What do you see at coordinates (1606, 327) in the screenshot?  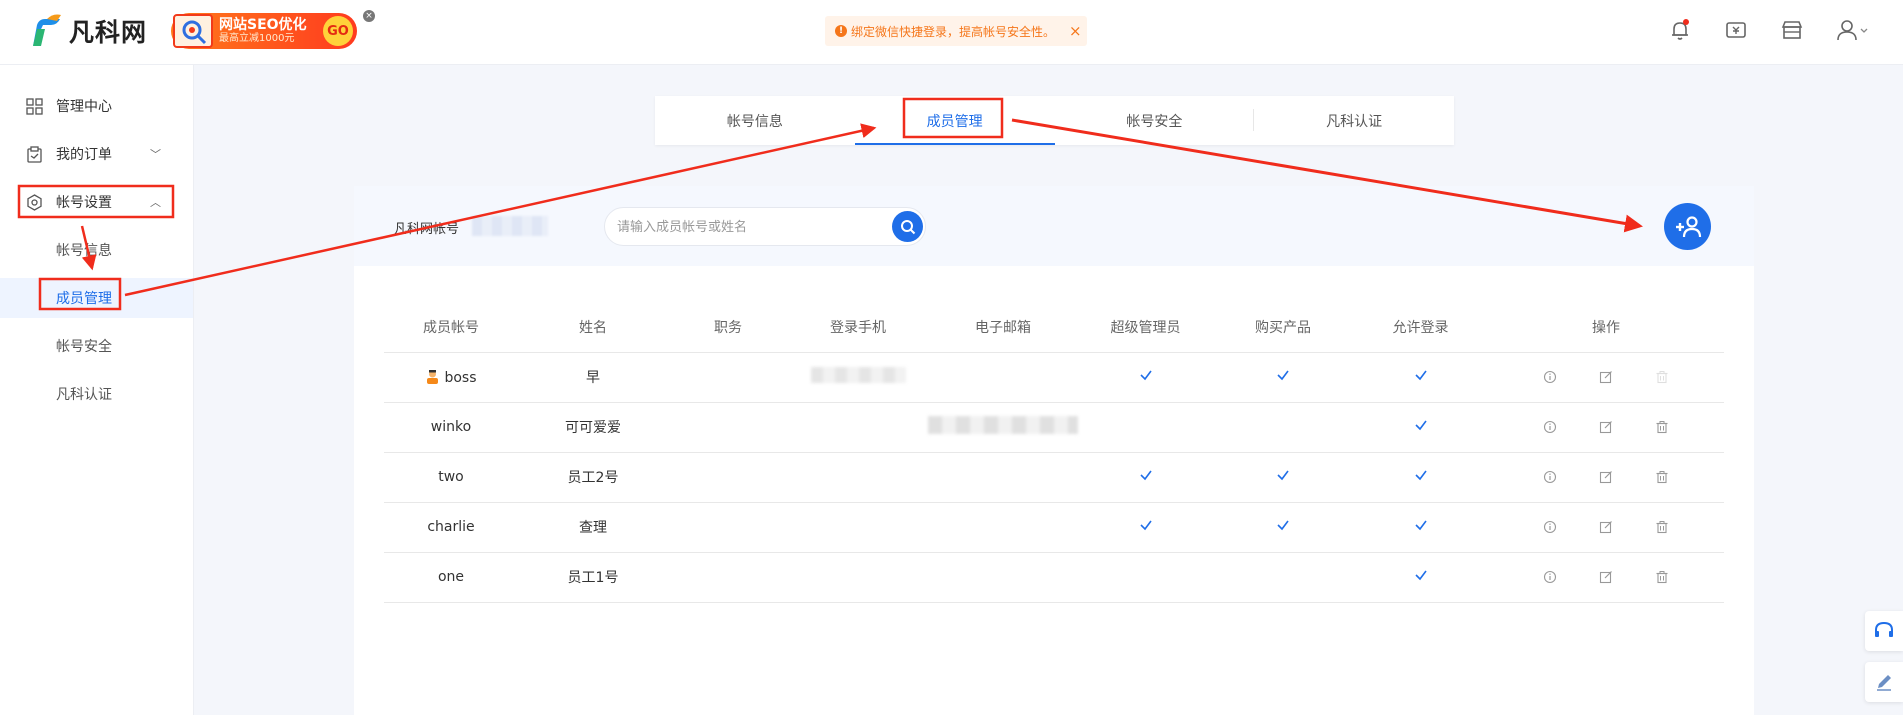 I see `col-actions: 操作` at bounding box center [1606, 327].